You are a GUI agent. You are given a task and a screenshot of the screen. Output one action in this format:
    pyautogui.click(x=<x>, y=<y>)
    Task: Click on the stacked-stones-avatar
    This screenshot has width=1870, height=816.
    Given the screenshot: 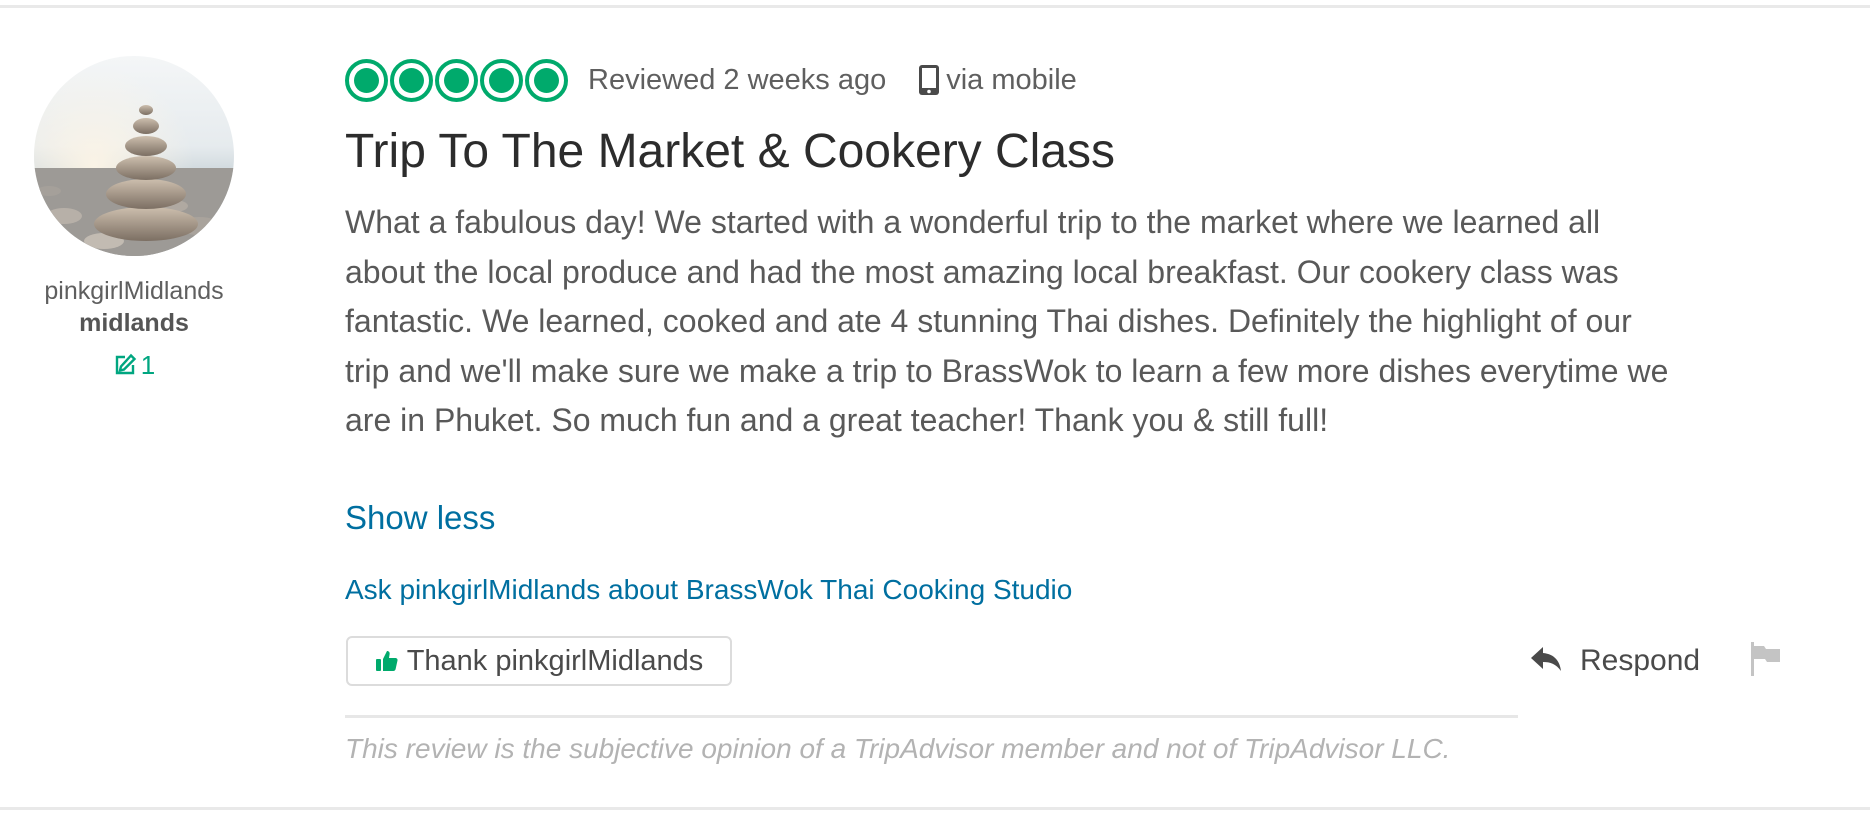 What is the action you would take?
    pyautogui.click(x=134, y=156)
    